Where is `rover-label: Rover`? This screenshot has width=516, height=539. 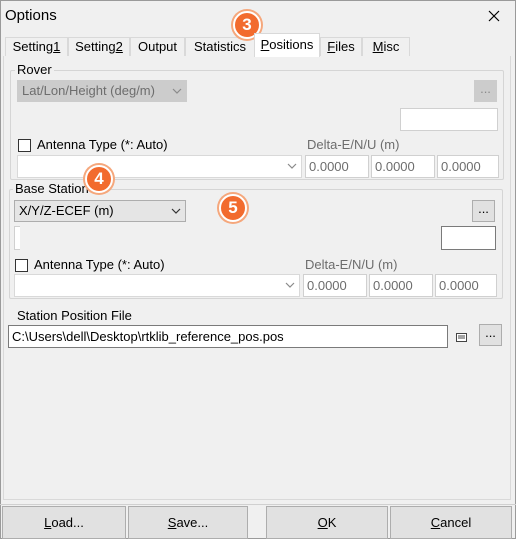 rover-label: Rover is located at coordinates (34, 69).